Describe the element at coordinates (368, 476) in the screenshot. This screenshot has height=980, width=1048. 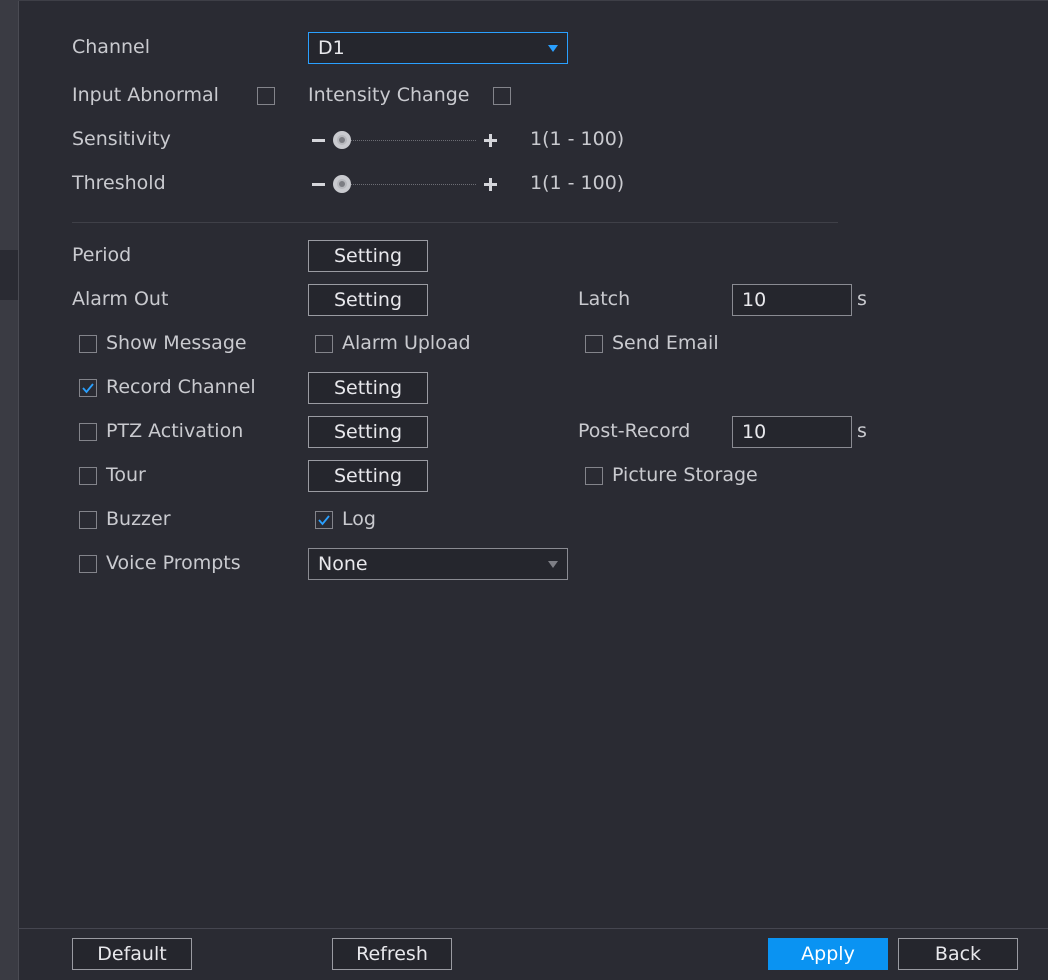
I see `tour-setting-button: Setting` at that location.